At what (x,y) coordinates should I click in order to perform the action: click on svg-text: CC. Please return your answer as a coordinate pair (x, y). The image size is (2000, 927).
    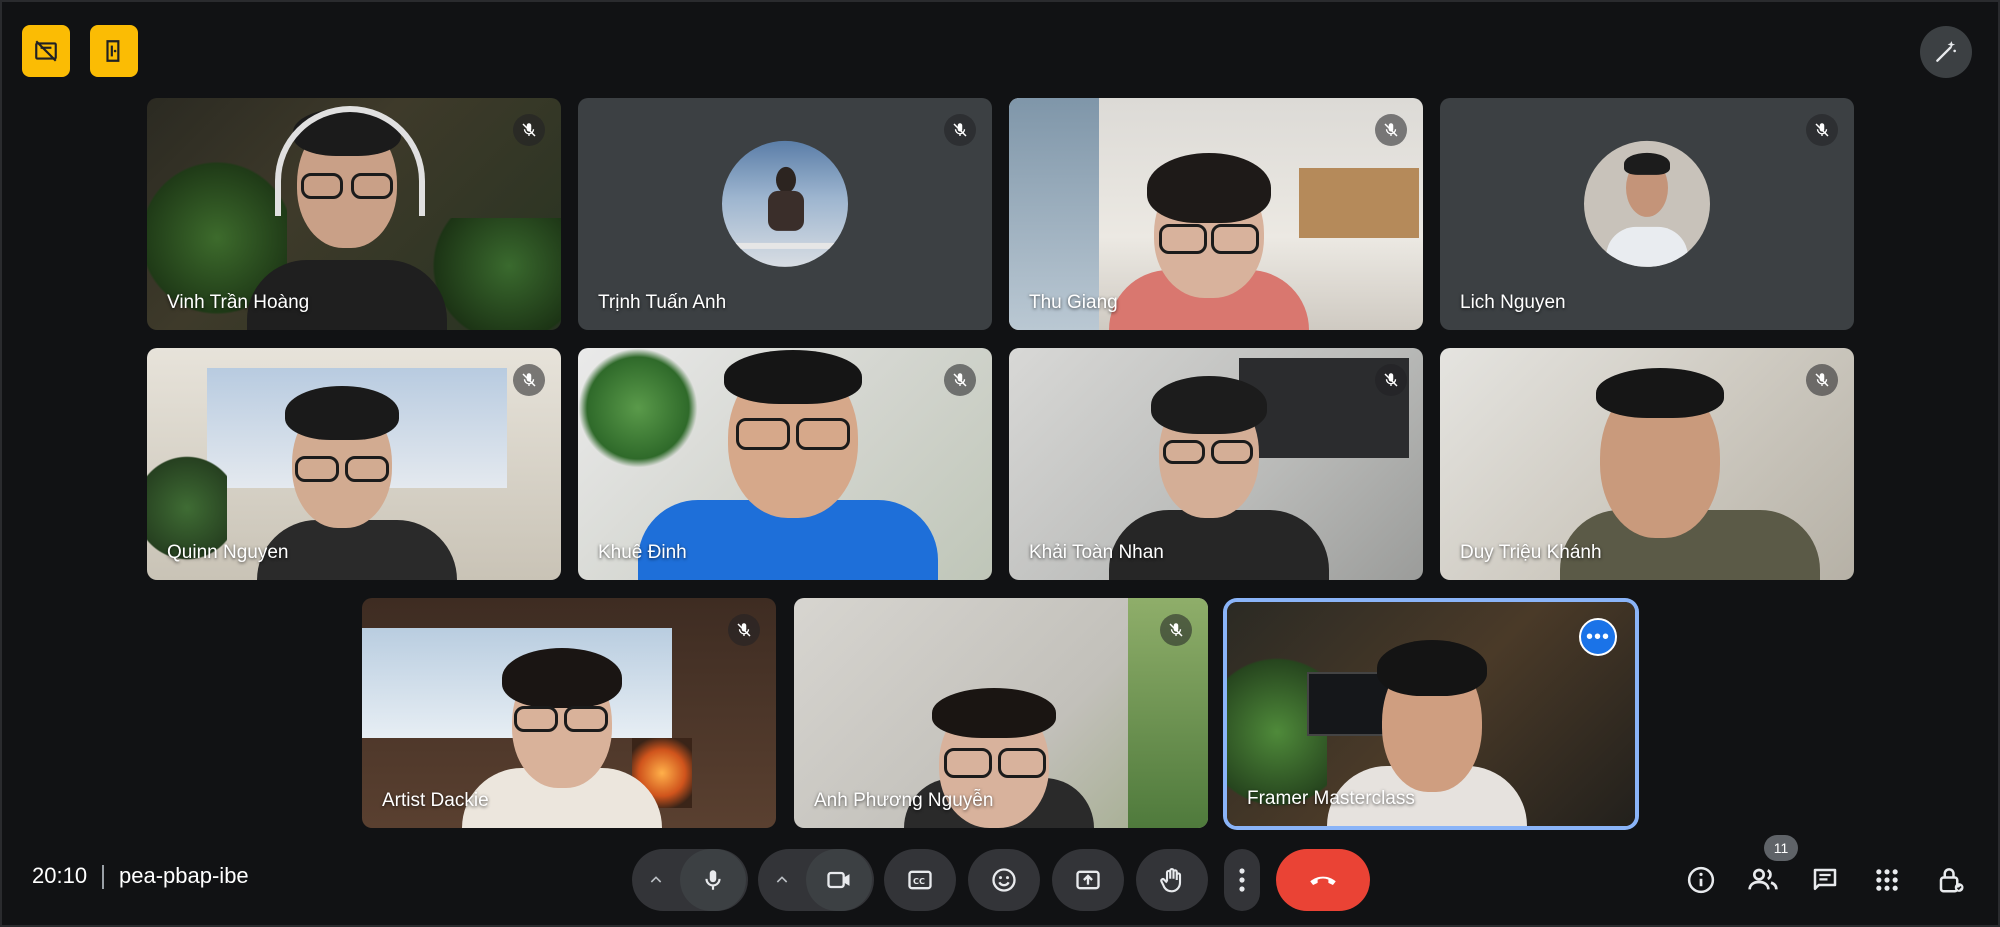
    Looking at the image, I should click on (919, 881).